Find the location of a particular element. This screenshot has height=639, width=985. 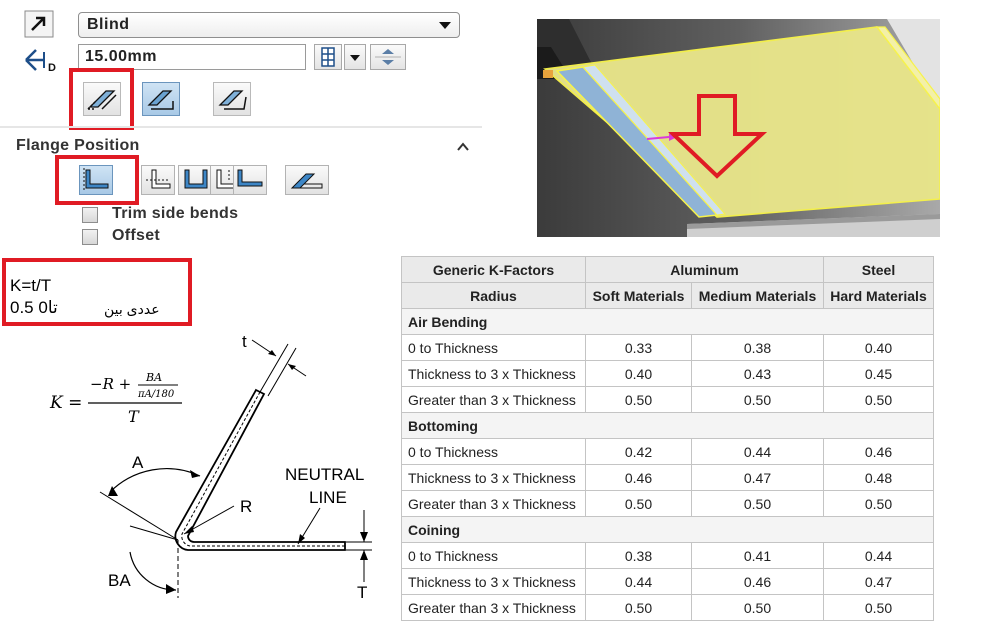

k-range-arabic: عددی بین is located at coordinates (132, 309).